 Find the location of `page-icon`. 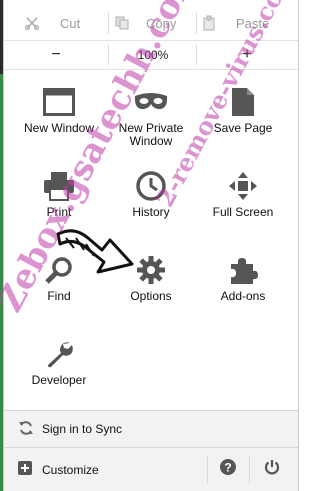

page-icon is located at coordinates (243, 102).